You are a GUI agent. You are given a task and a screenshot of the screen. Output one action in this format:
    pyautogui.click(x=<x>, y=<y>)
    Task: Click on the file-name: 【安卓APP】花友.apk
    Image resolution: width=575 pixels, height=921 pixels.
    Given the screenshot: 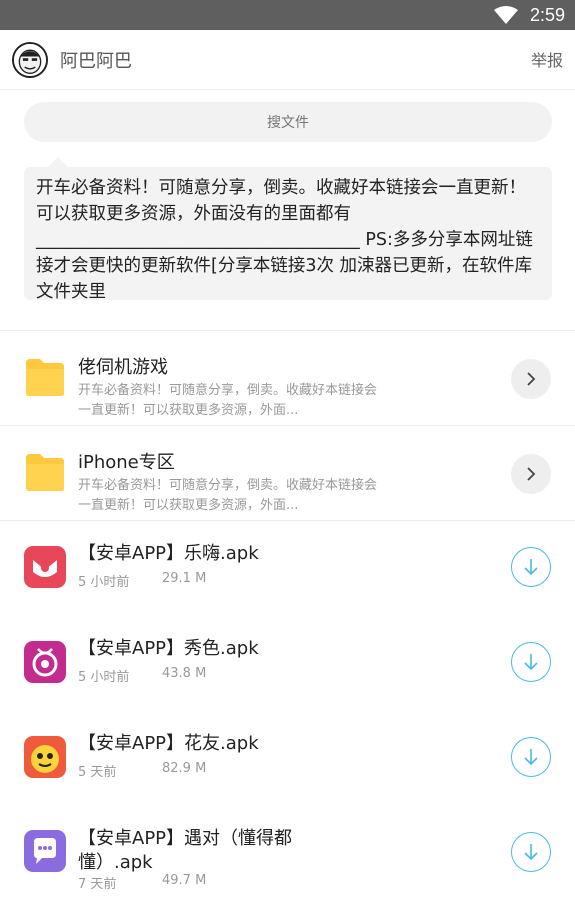 What is the action you would take?
    pyautogui.click(x=168, y=743)
    